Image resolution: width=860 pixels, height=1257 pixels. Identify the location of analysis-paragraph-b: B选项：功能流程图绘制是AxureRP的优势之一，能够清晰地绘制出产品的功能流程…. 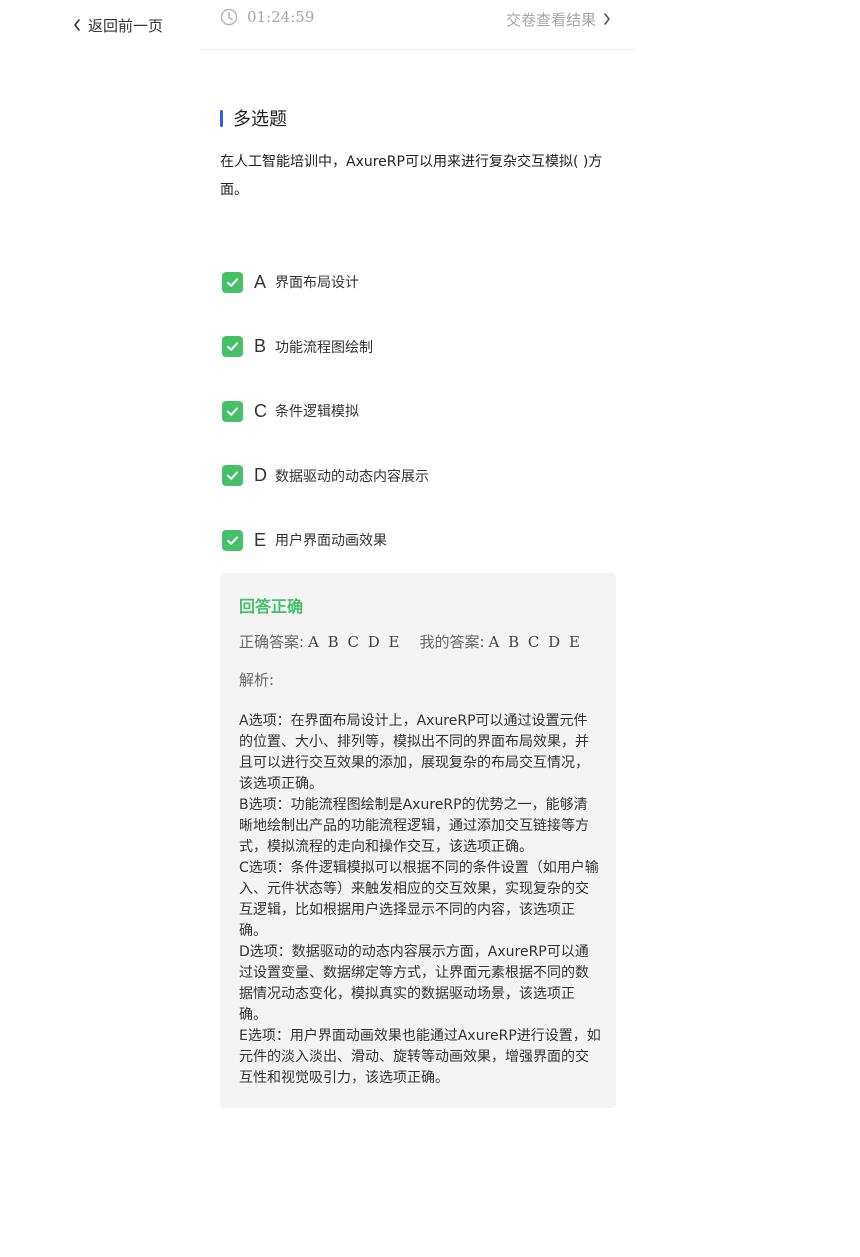
(414, 826).